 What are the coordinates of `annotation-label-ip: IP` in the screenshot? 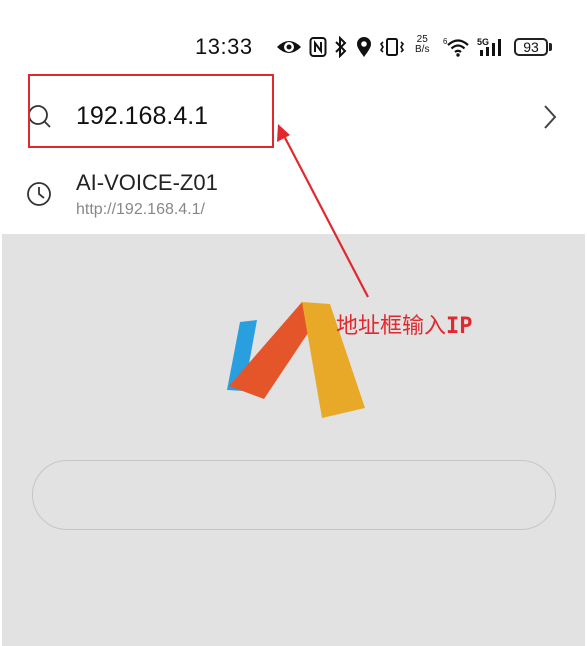 It's located at (459, 326).